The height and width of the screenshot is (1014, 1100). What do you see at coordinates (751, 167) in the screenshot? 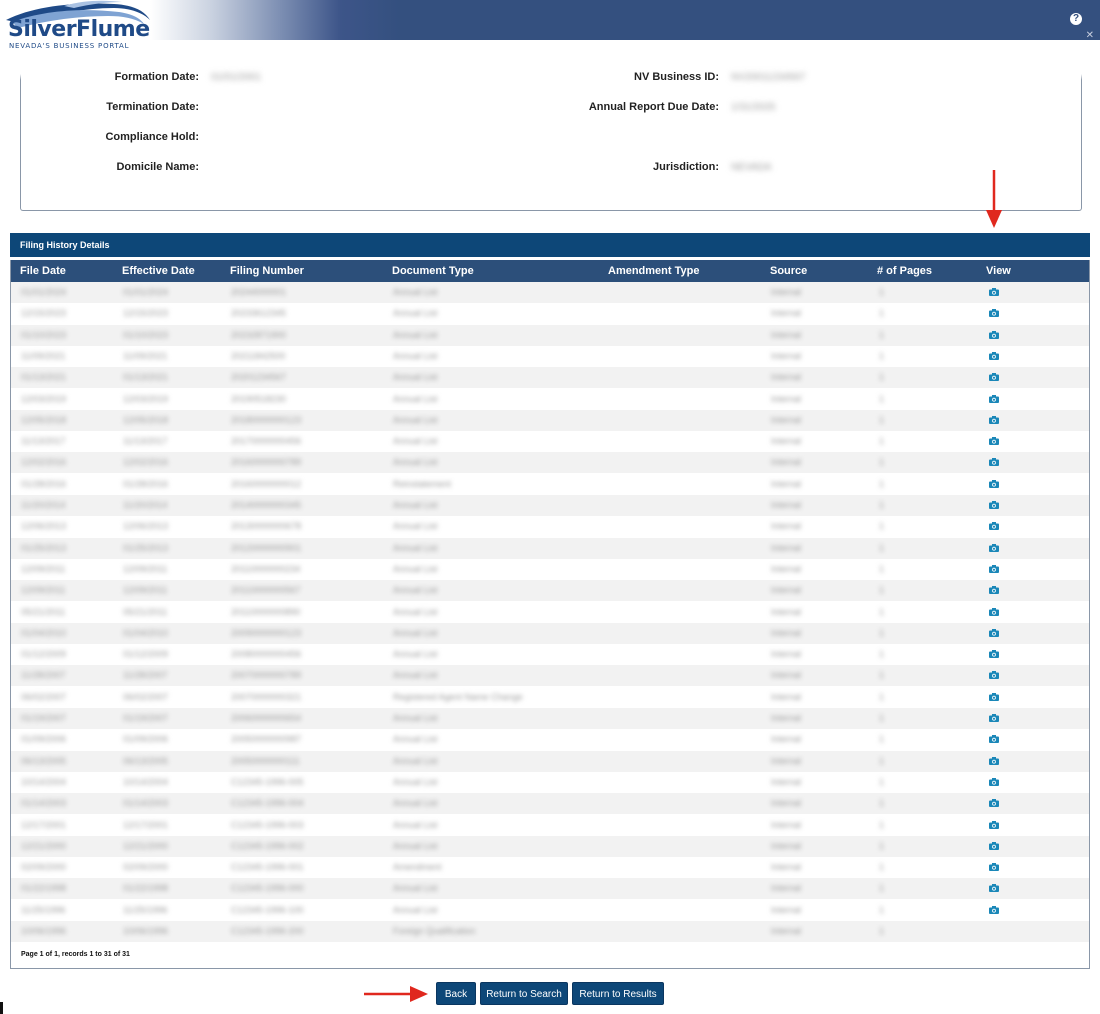
I see `jurisdiction-value: NEVADA` at bounding box center [751, 167].